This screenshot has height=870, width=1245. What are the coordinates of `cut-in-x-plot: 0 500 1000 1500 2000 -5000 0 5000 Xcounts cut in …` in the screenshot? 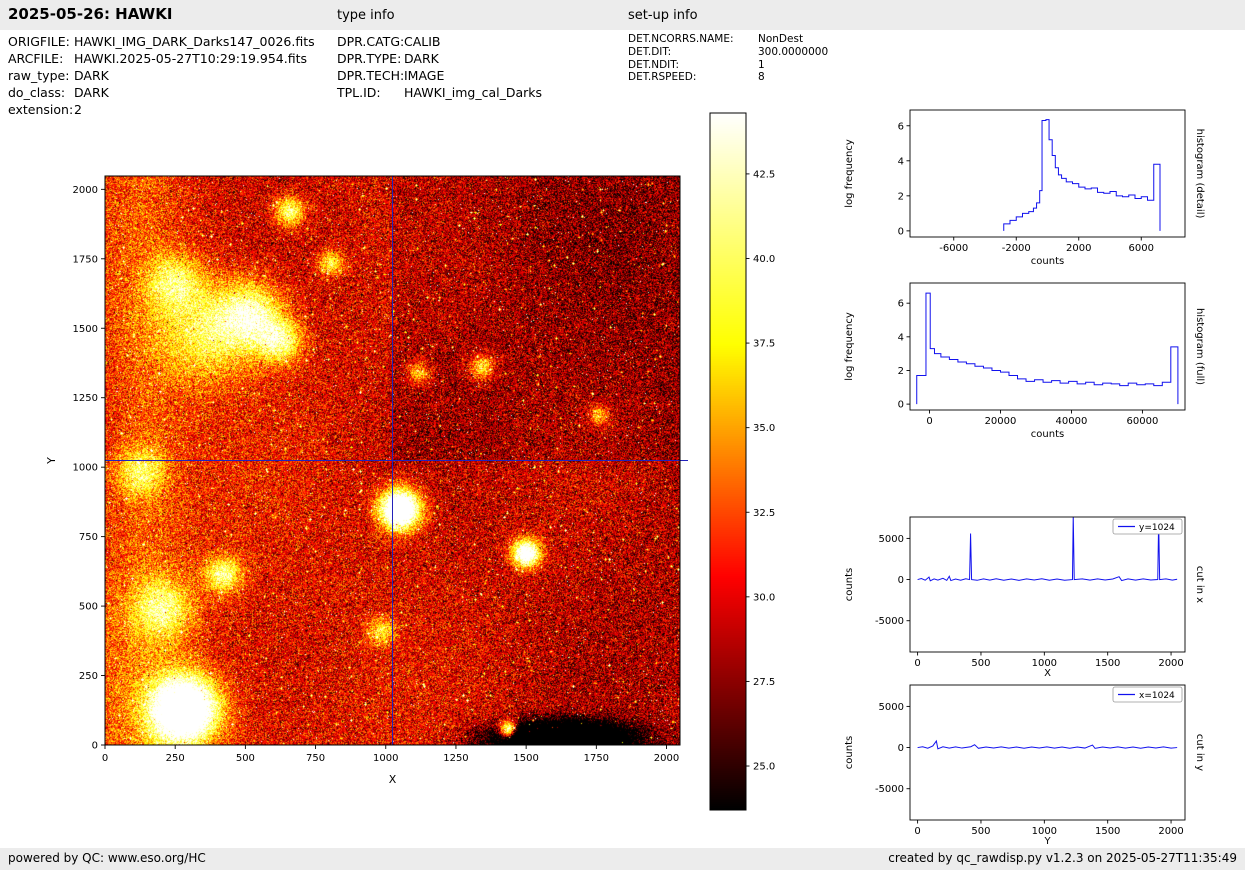 It's located at (1020, 594).